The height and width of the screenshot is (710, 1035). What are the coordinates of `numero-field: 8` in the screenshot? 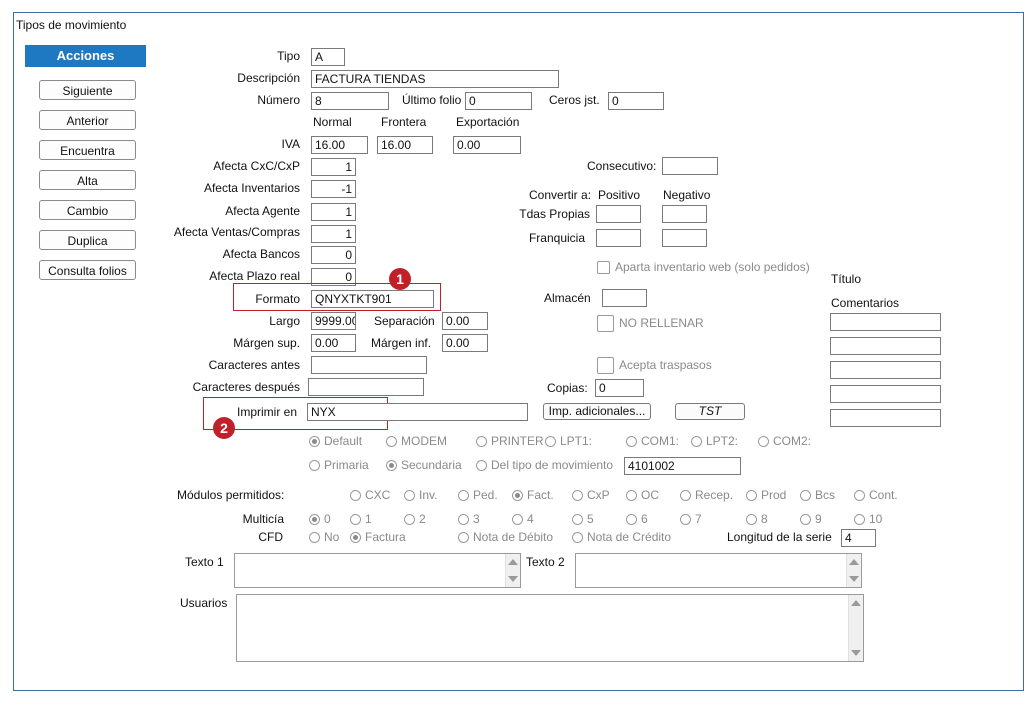 It's located at (350, 101).